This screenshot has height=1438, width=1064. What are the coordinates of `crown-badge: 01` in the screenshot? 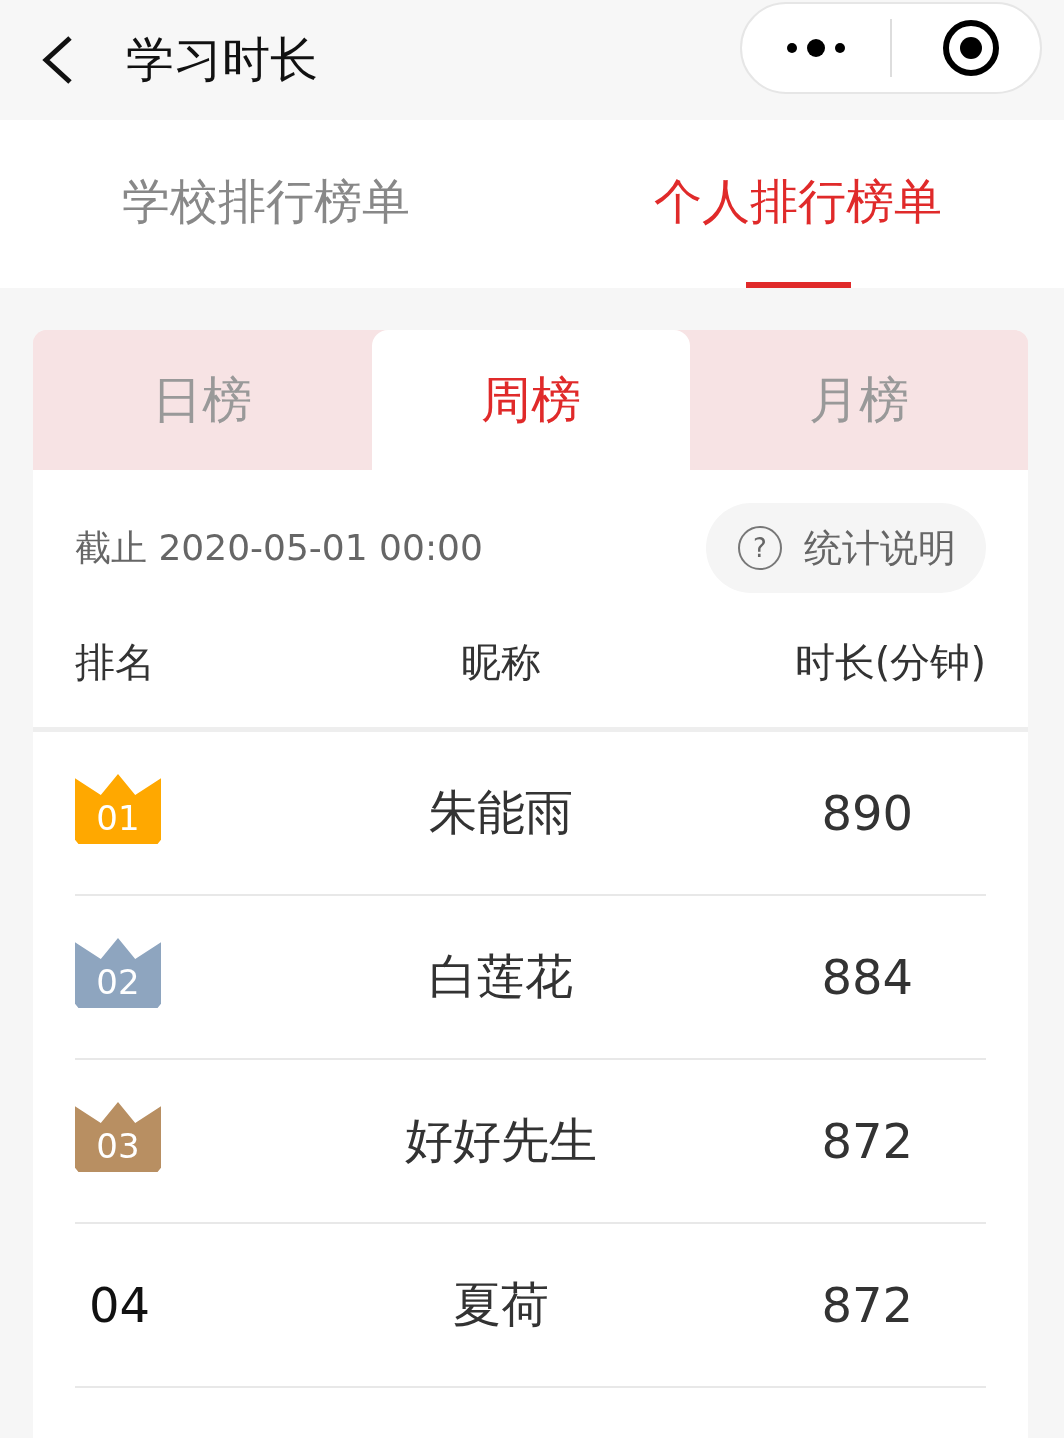 It's located at (118, 809).